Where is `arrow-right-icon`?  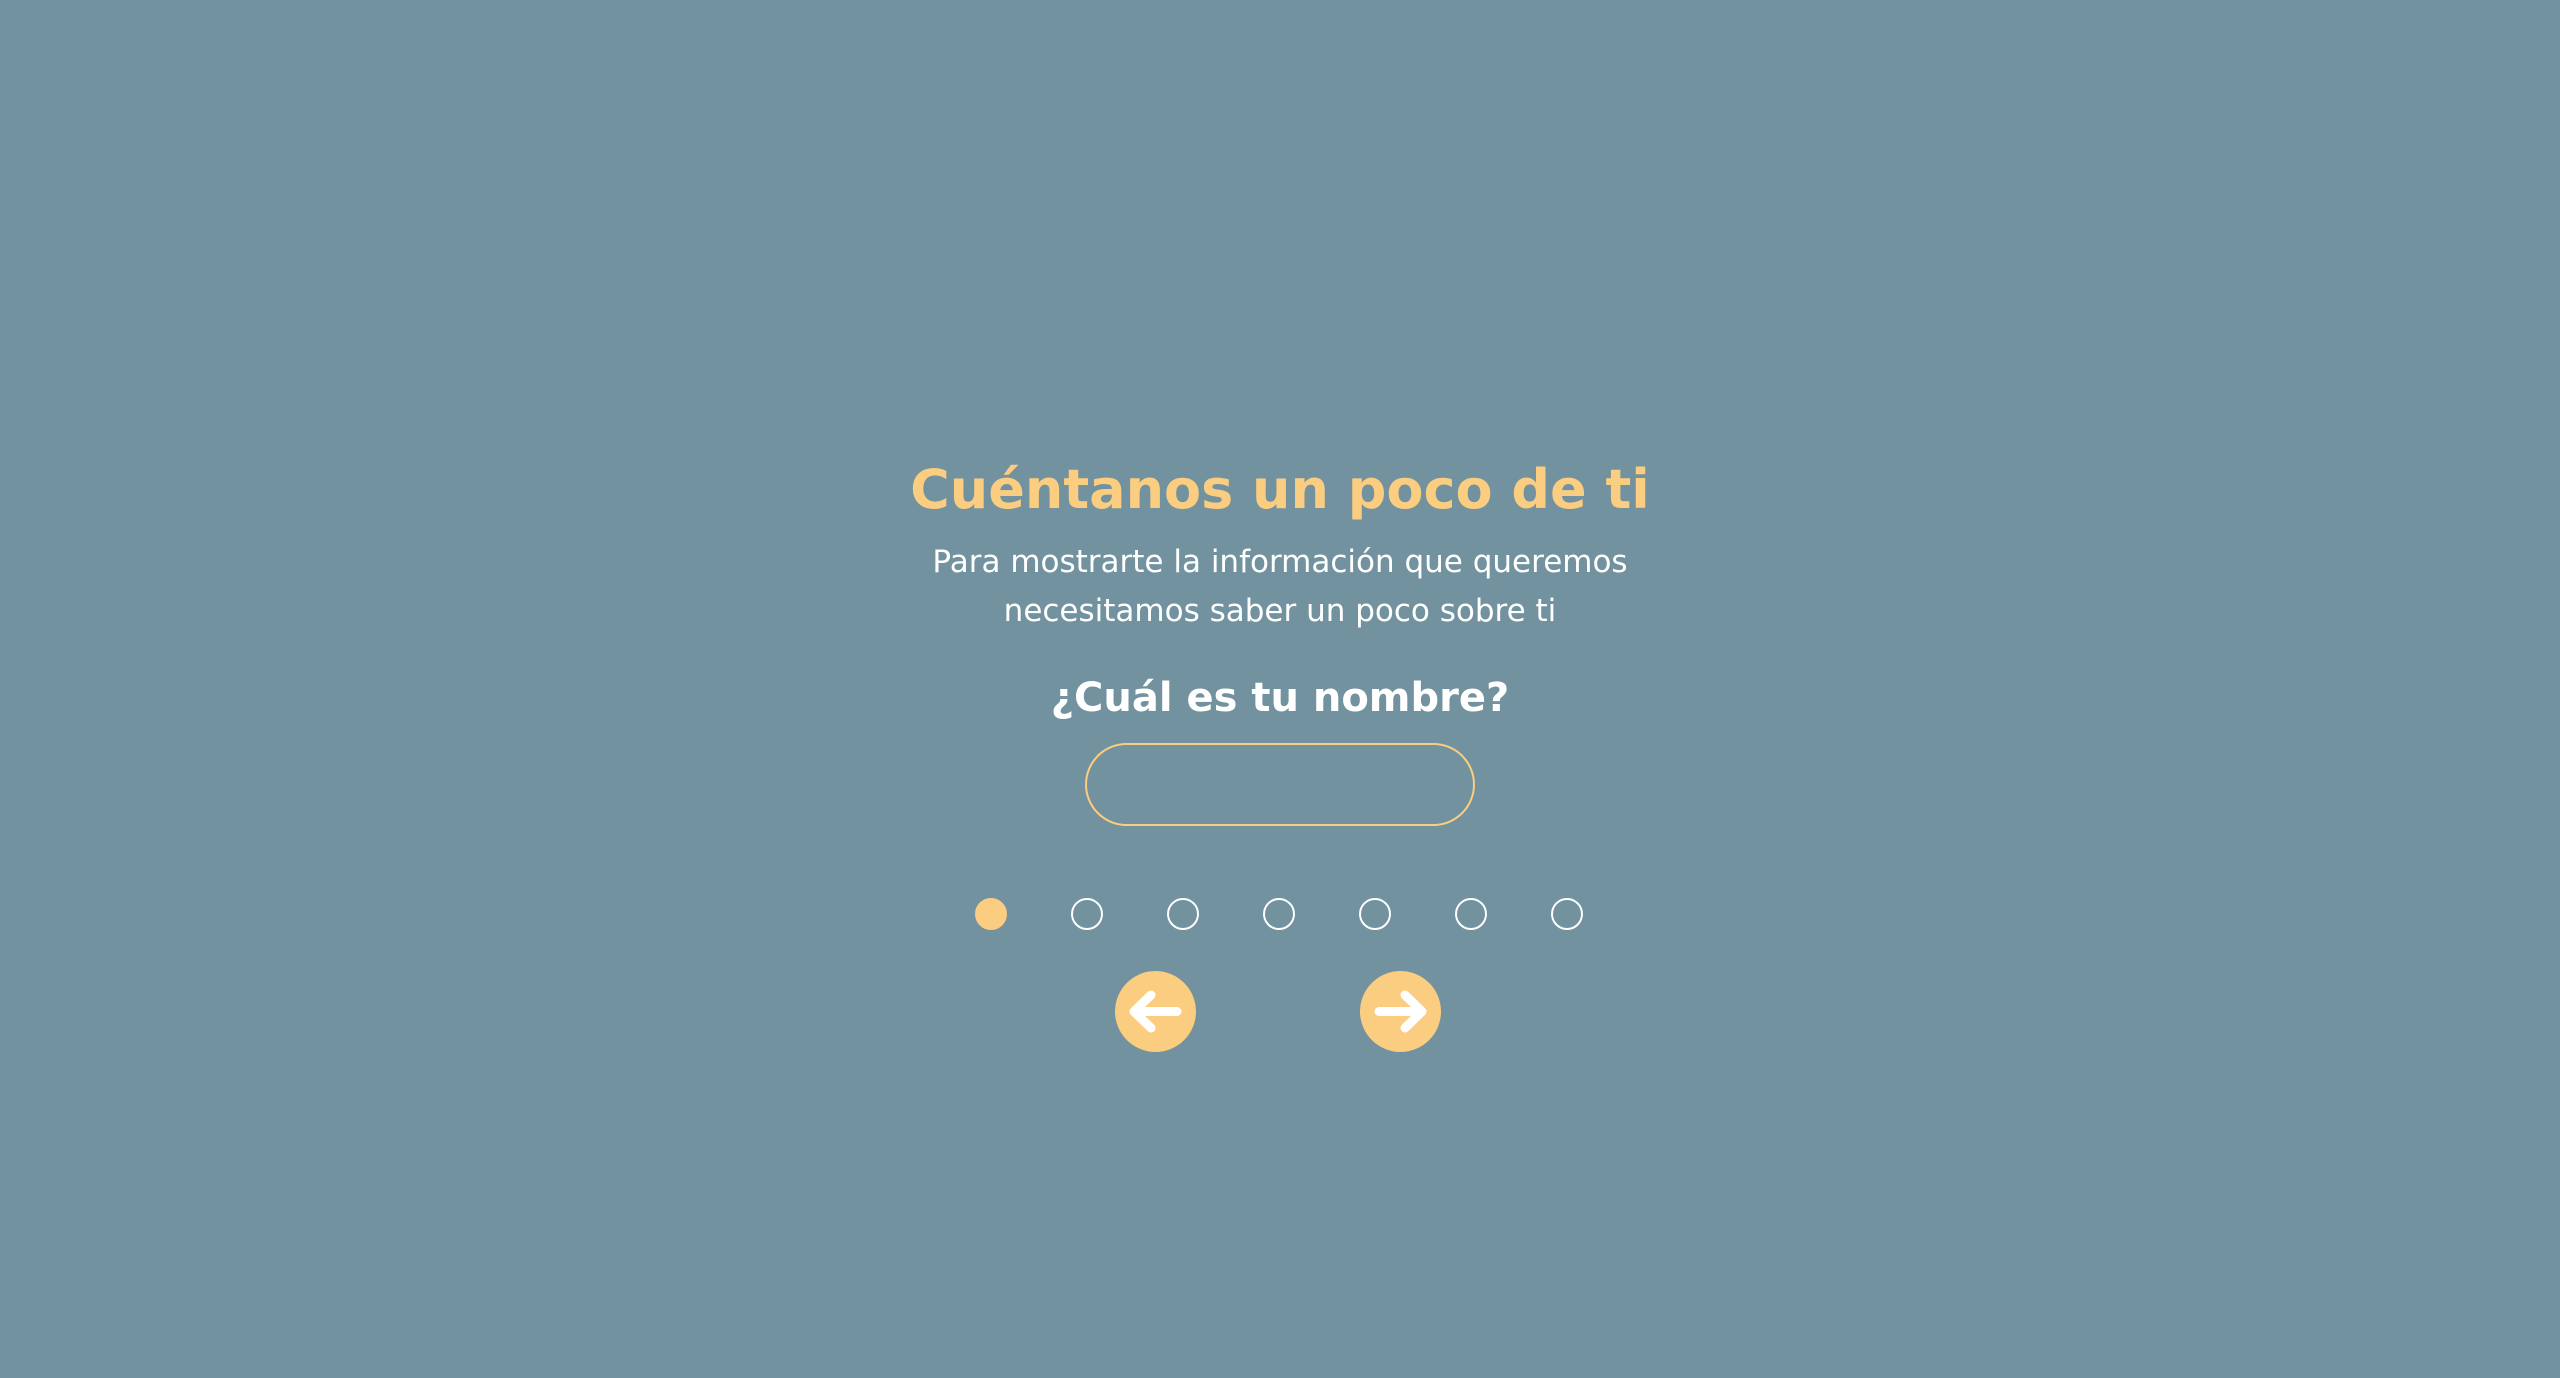 arrow-right-icon is located at coordinates (1400, 1011).